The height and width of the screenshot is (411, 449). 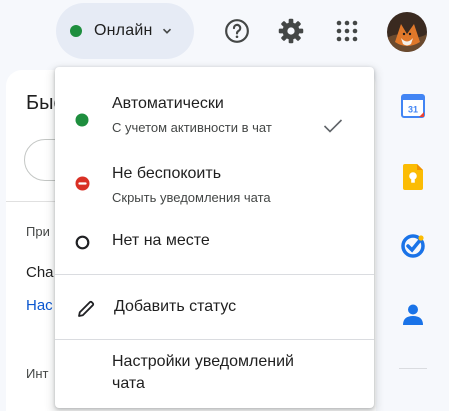 What do you see at coordinates (175, 306) in the screenshot?
I see `add-status-label: Добавить статус` at bounding box center [175, 306].